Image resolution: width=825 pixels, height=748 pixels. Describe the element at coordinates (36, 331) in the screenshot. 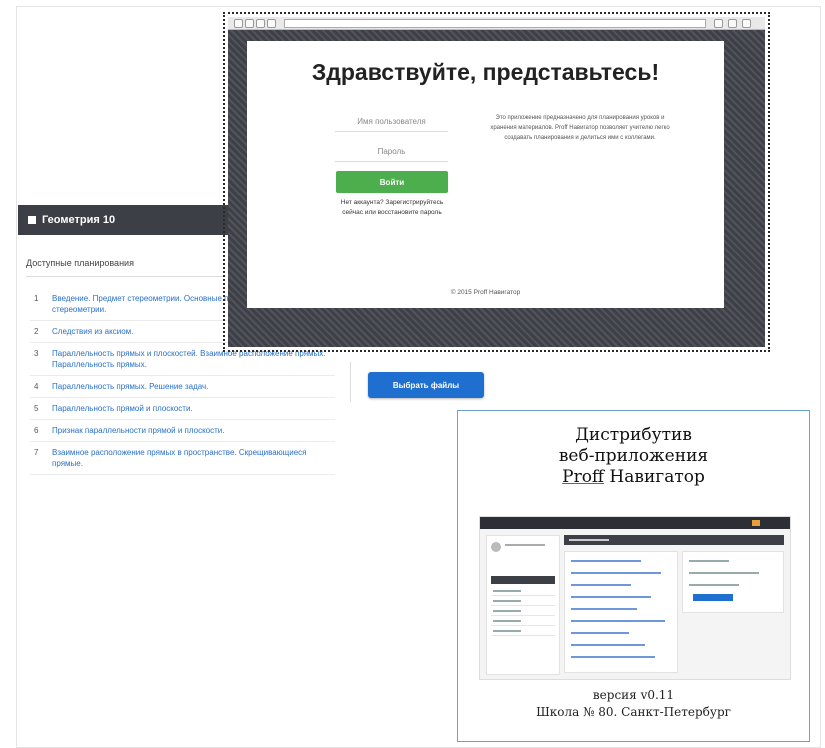

I see `topic-number: 2` at that location.